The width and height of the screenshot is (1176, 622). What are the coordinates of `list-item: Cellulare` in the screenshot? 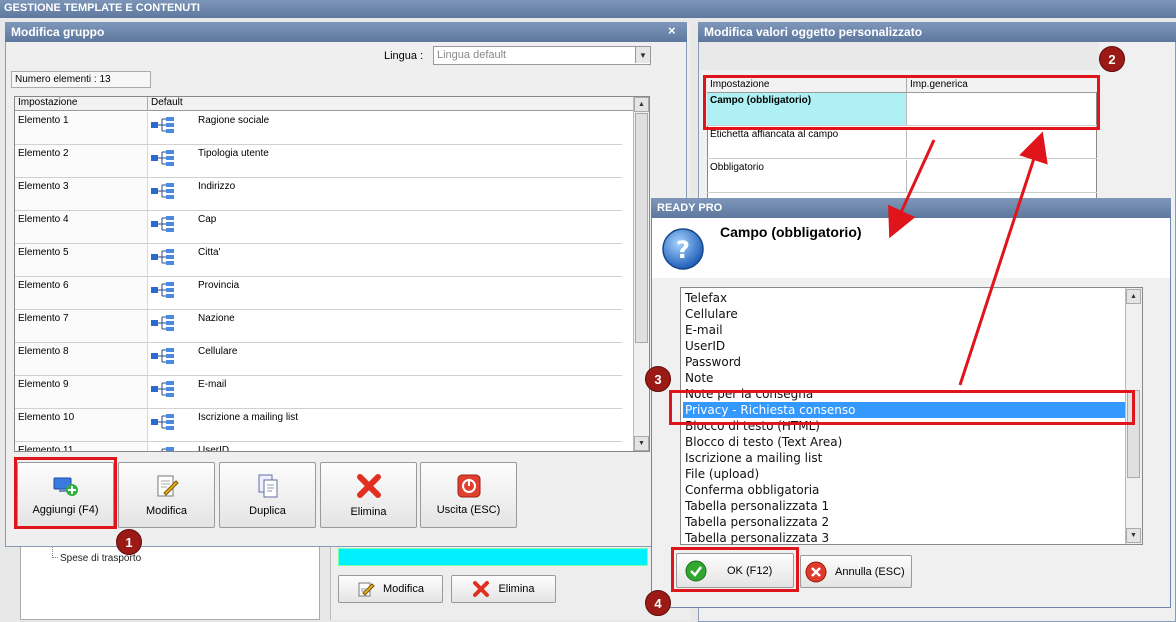 It's located at (905, 314).